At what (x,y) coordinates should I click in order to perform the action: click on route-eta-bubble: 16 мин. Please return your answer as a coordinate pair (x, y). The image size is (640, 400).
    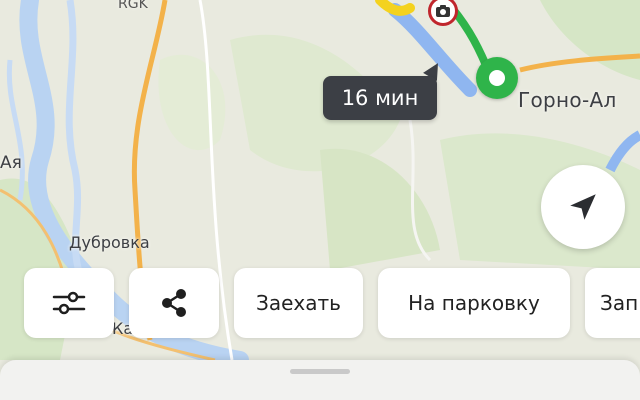
    Looking at the image, I should click on (380, 98).